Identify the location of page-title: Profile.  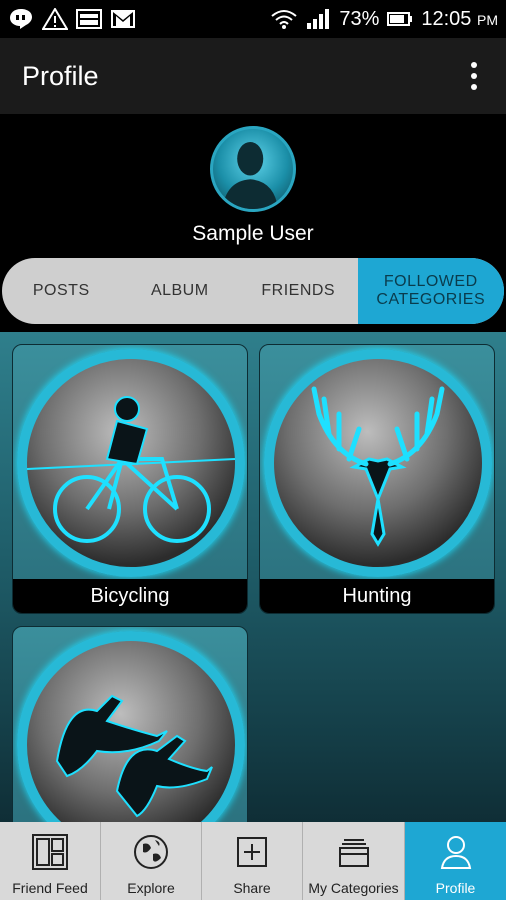
(60, 75).